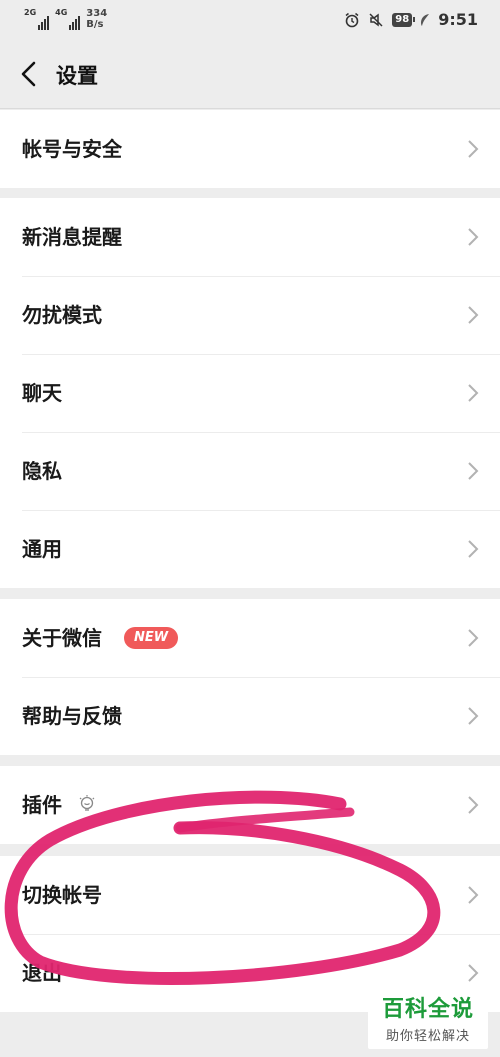  I want to click on back-arrow-icon, so click(30, 74).